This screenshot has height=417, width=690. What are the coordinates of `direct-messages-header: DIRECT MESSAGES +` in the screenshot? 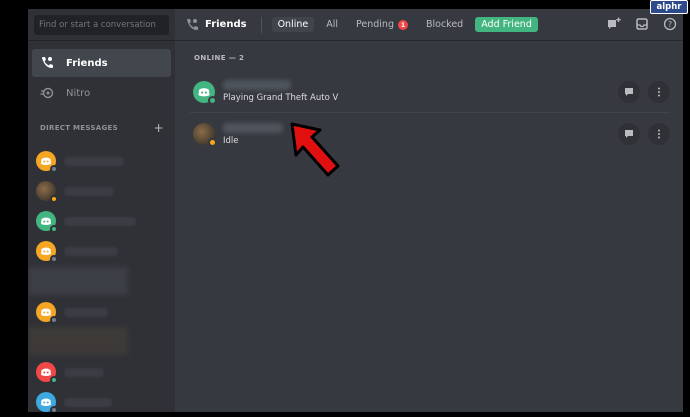 It's located at (102, 128).